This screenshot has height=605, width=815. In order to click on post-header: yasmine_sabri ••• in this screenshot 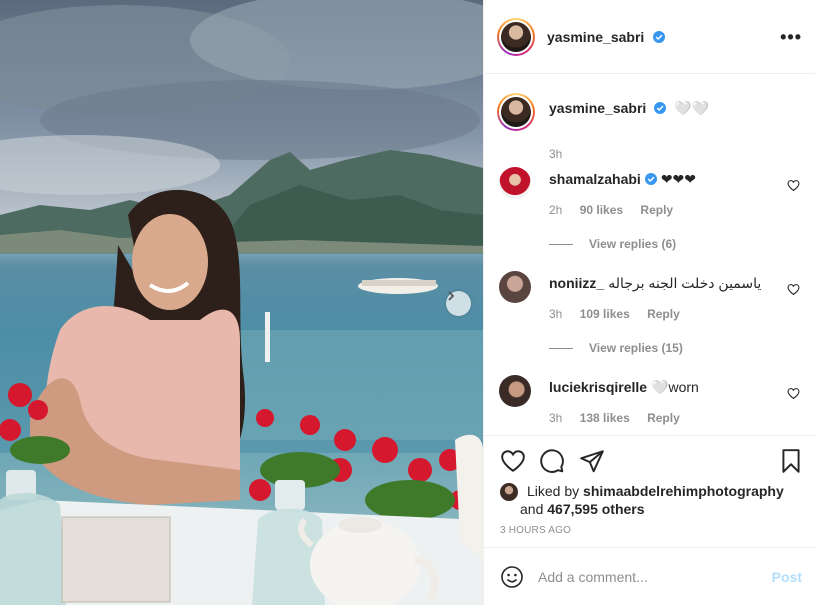, I will do `click(649, 37)`.